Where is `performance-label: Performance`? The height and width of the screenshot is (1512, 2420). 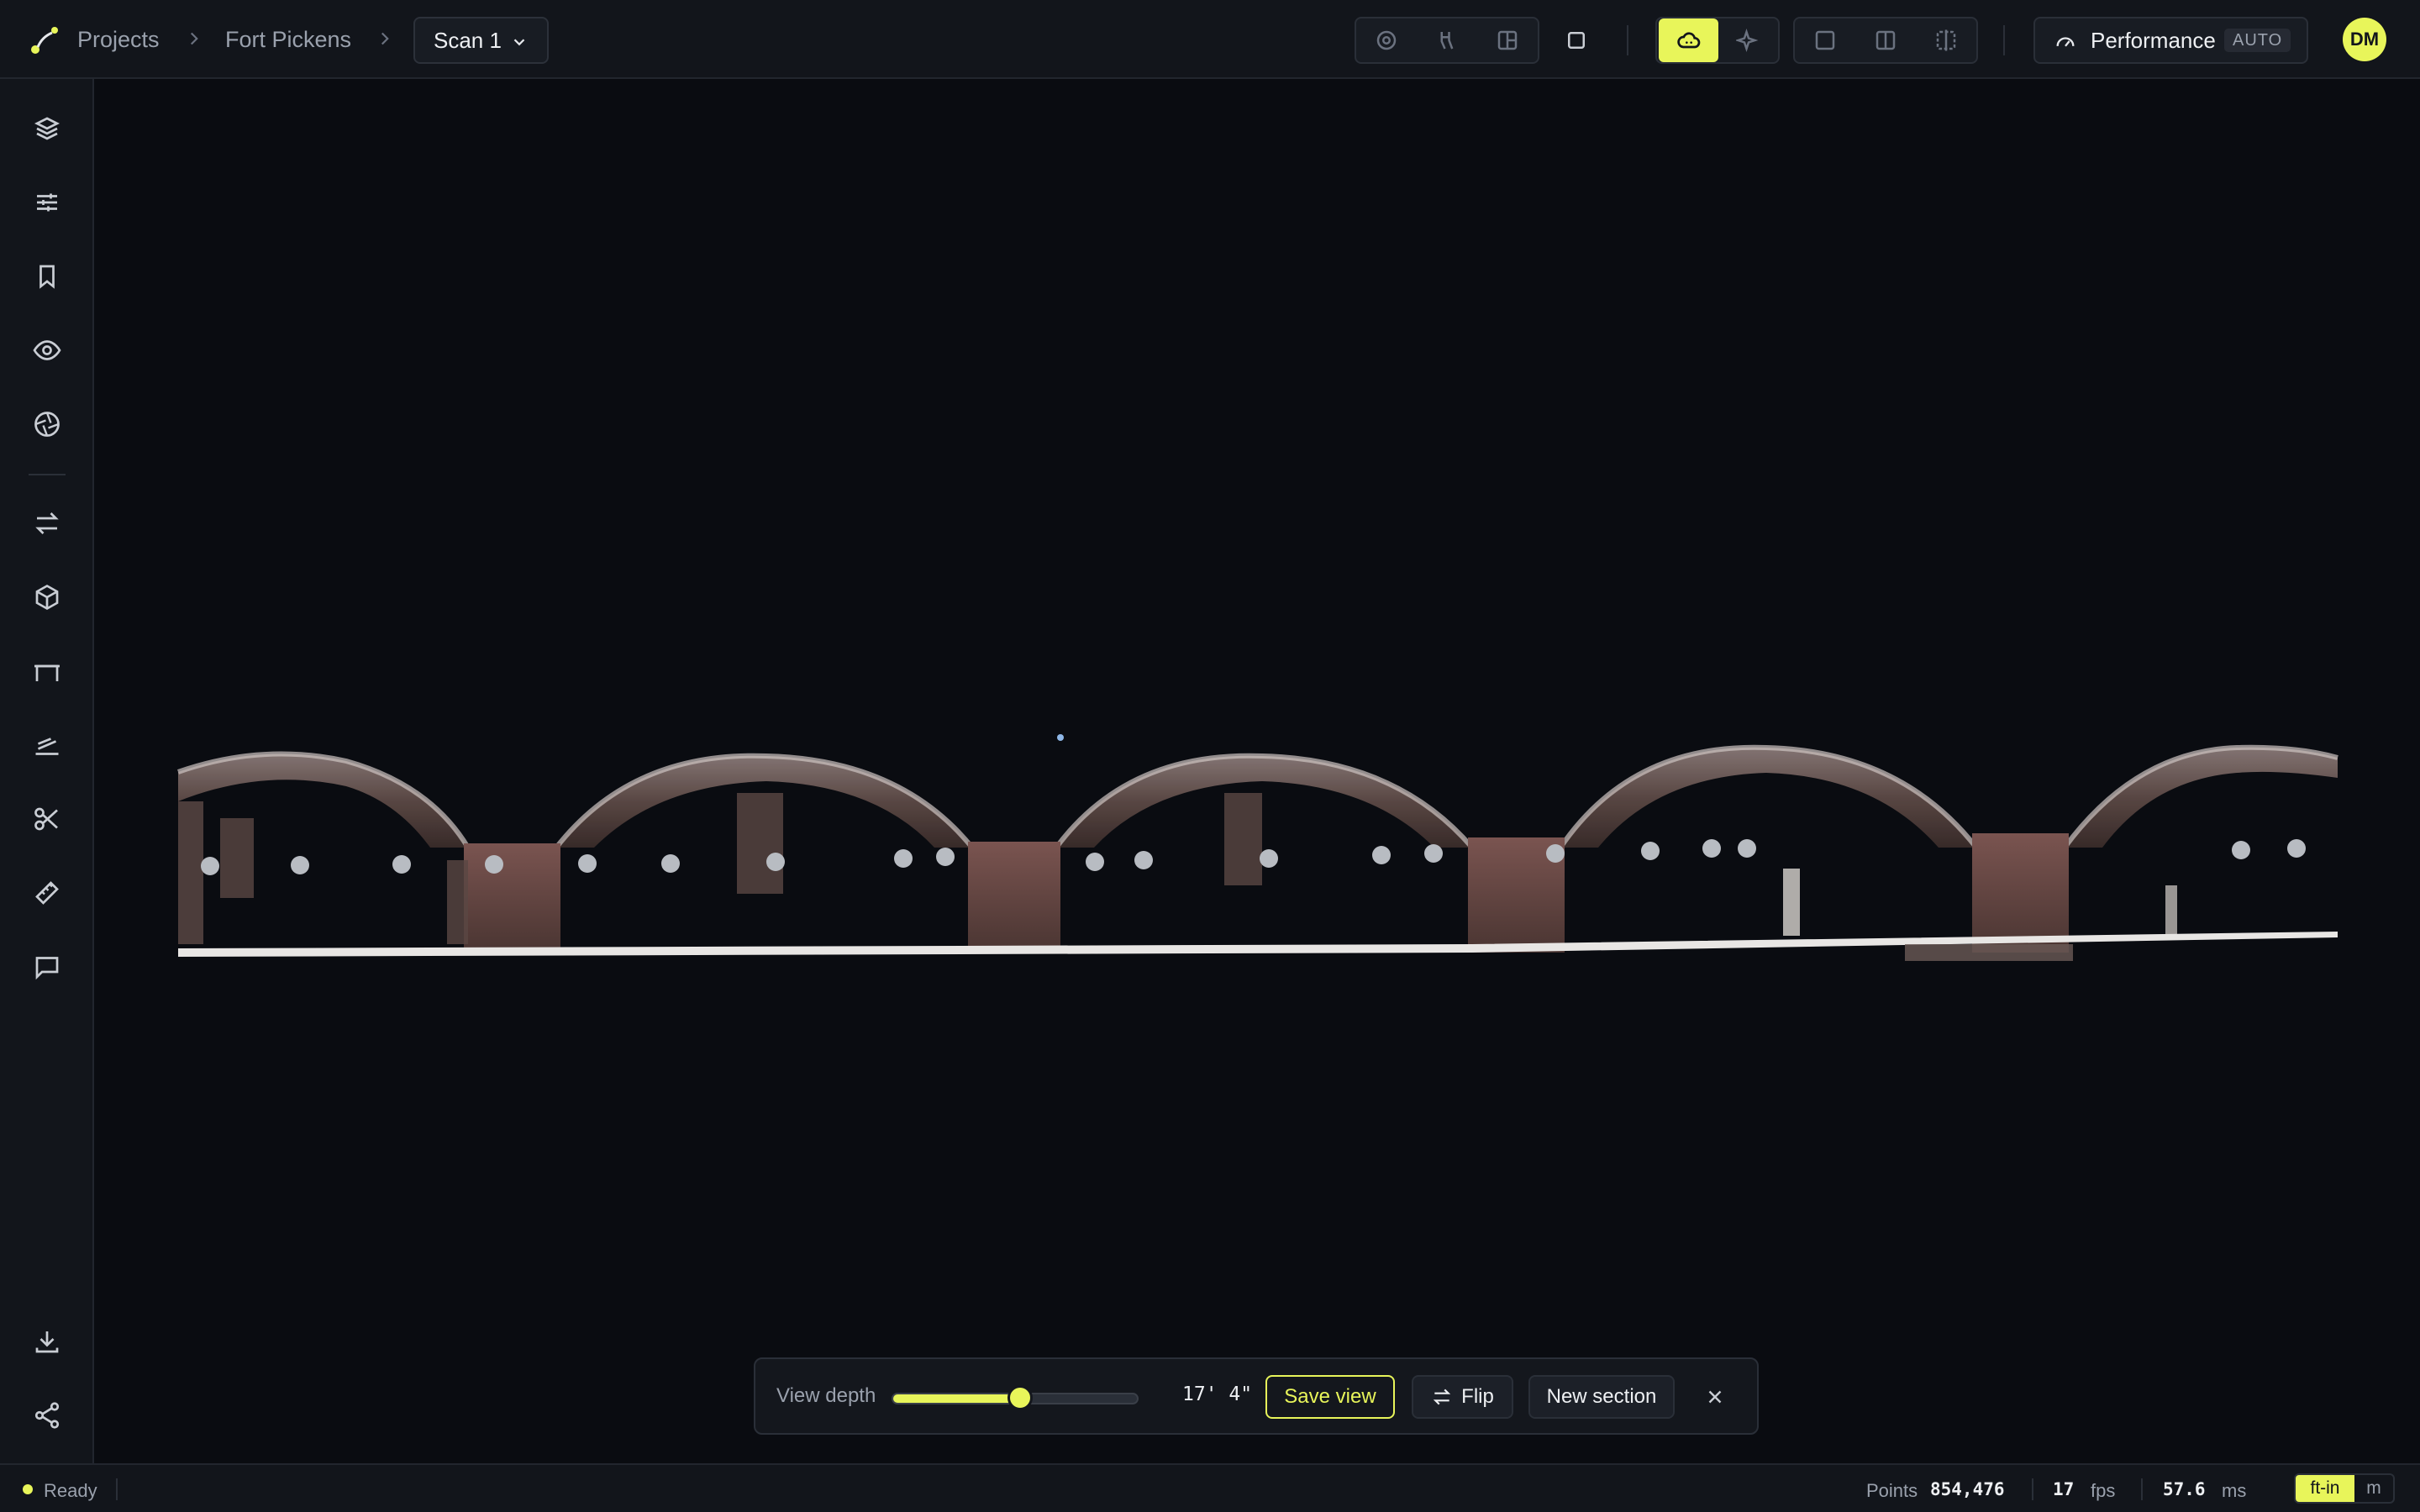 performance-label: Performance is located at coordinates (2153, 40).